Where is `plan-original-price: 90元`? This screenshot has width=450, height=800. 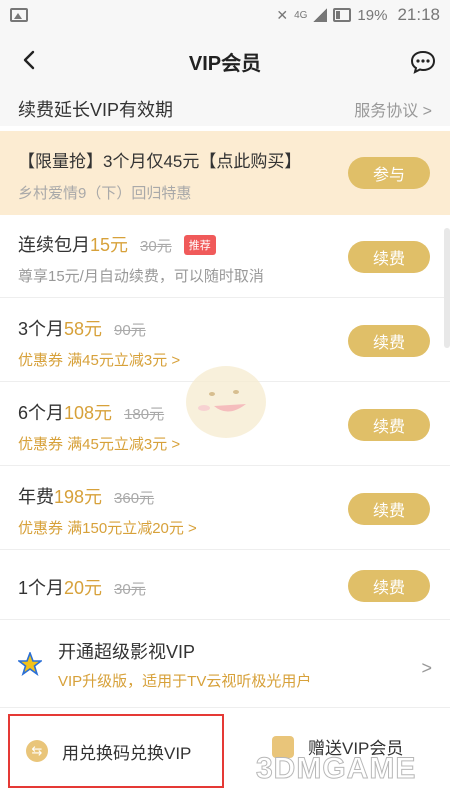 plan-original-price: 90元 is located at coordinates (130, 330).